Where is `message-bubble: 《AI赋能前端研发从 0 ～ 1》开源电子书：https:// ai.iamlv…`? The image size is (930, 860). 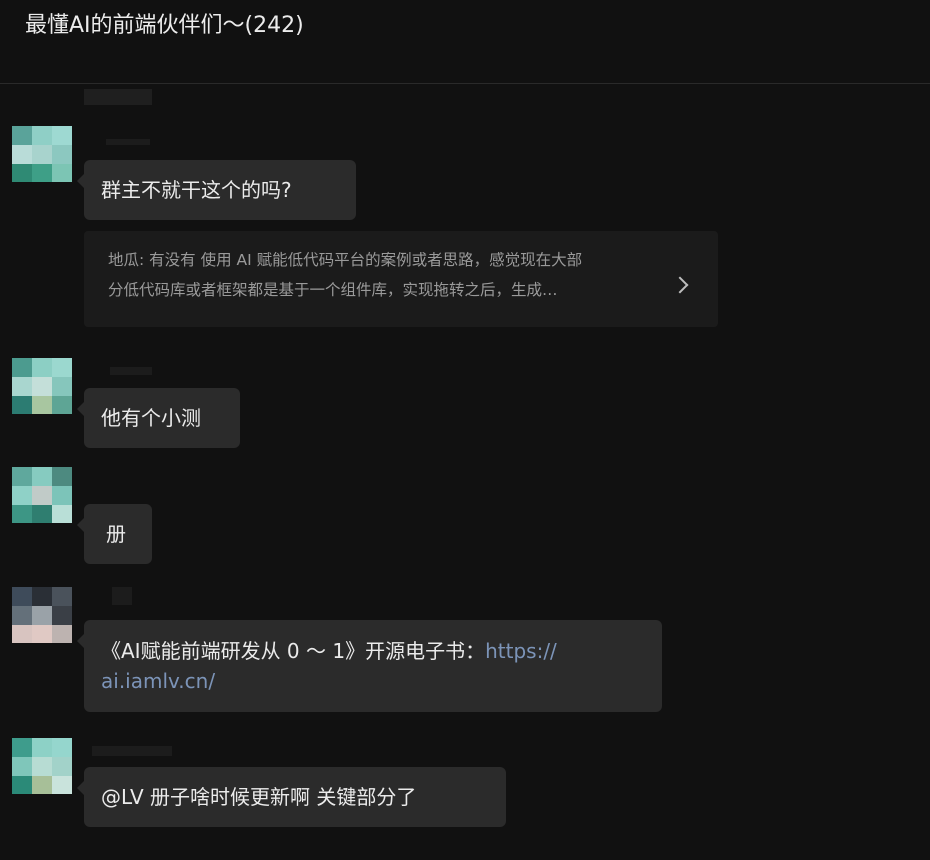
message-bubble: 《AI赋能前端研发从 0 ～ 1》开源电子书：https:// ai.iamlv… is located at coordinates (369, 666).